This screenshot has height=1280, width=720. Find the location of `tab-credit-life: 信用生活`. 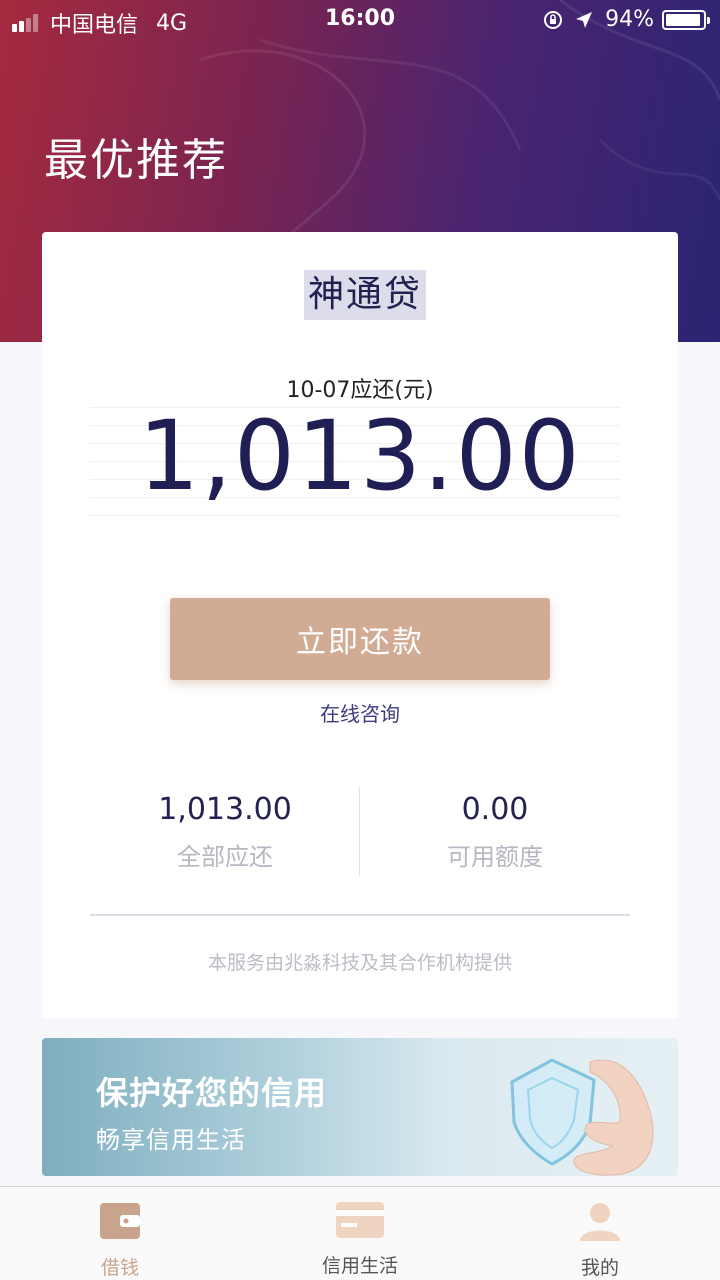

tab-credit-life: 信用生活 is located at coordinates (360, 1239).